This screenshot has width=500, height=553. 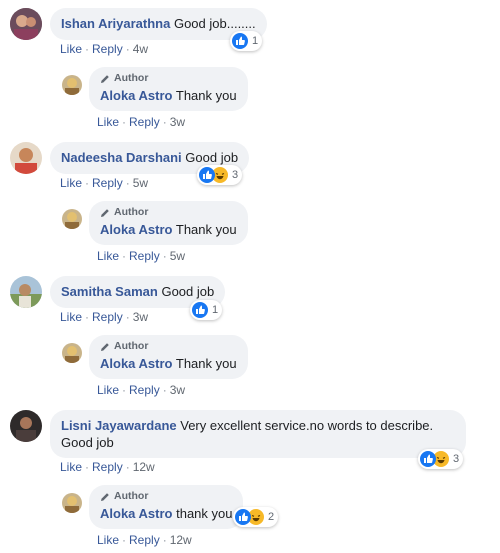 I want to click on reaction-count: 1, so click(x=255, y=41).